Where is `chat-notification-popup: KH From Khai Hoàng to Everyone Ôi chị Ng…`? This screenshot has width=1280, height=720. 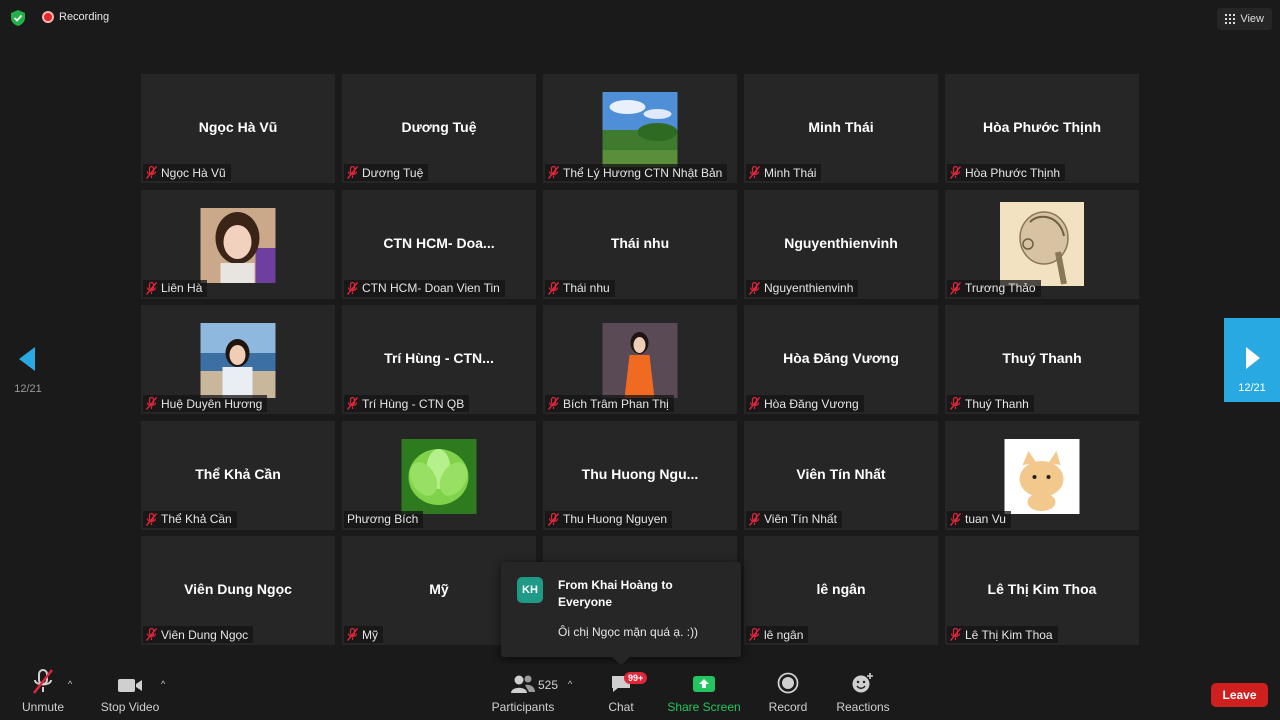
chat-notification-popup: KH From Khai Hoàng to Everyone Ôi chị Ng… is located at coordinates (621, 609).